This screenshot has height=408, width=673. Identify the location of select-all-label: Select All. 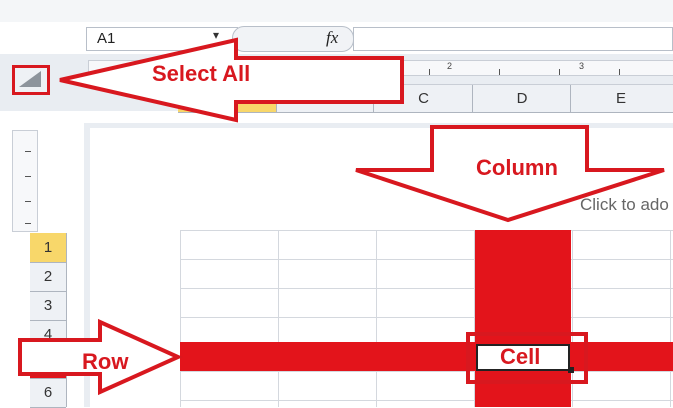
(201, 73).